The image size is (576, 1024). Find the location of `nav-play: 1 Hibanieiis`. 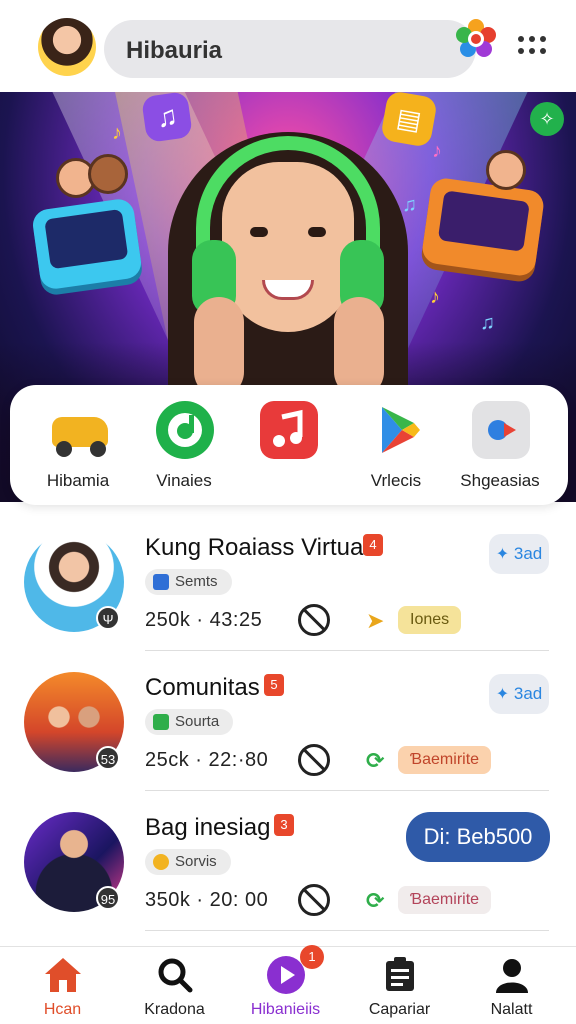

nav-play: 1 Hibanieiis is located at coordinates (285, 984).